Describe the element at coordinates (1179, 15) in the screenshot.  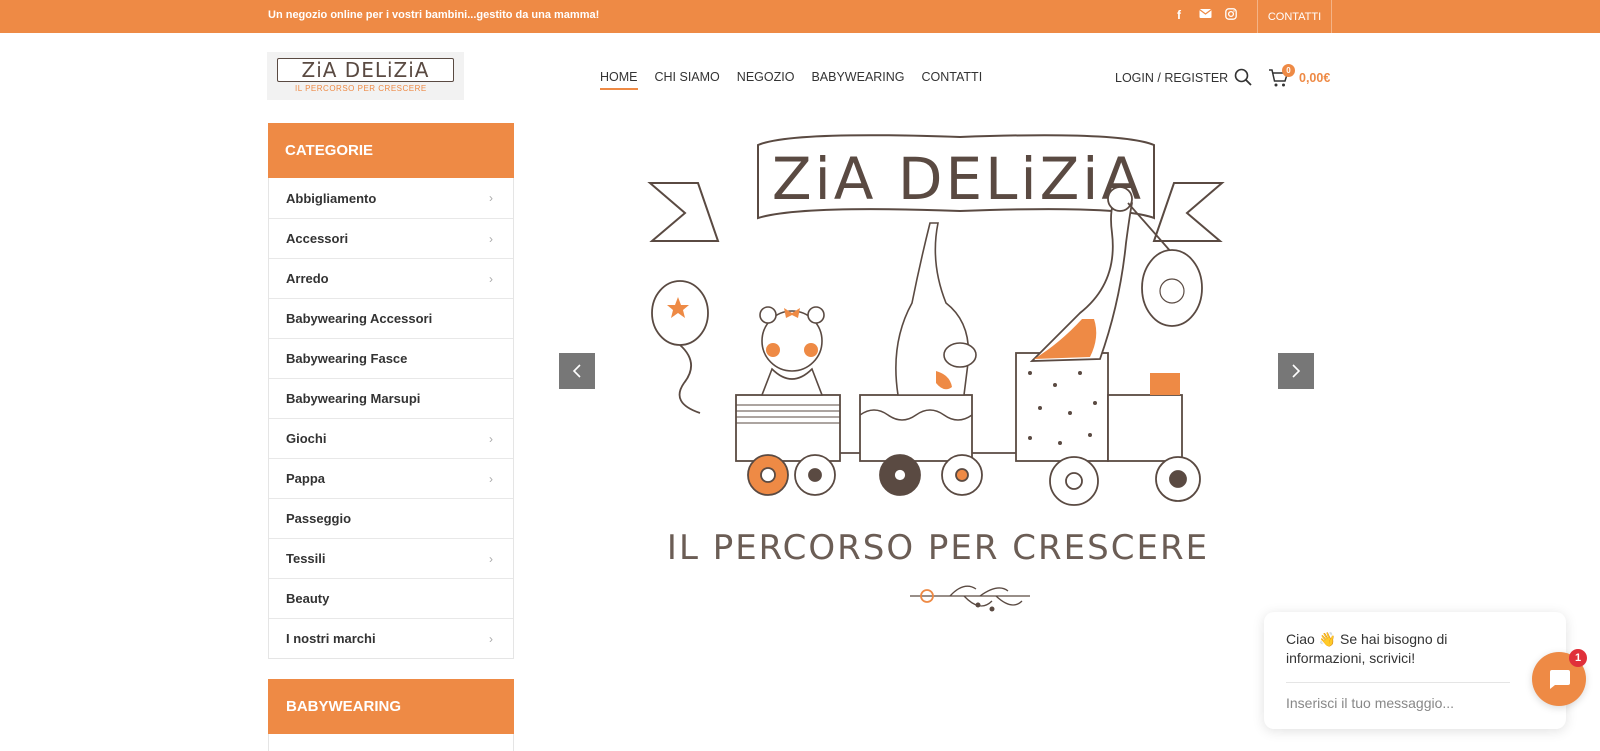
I see `facebook-icon: f` at that location.